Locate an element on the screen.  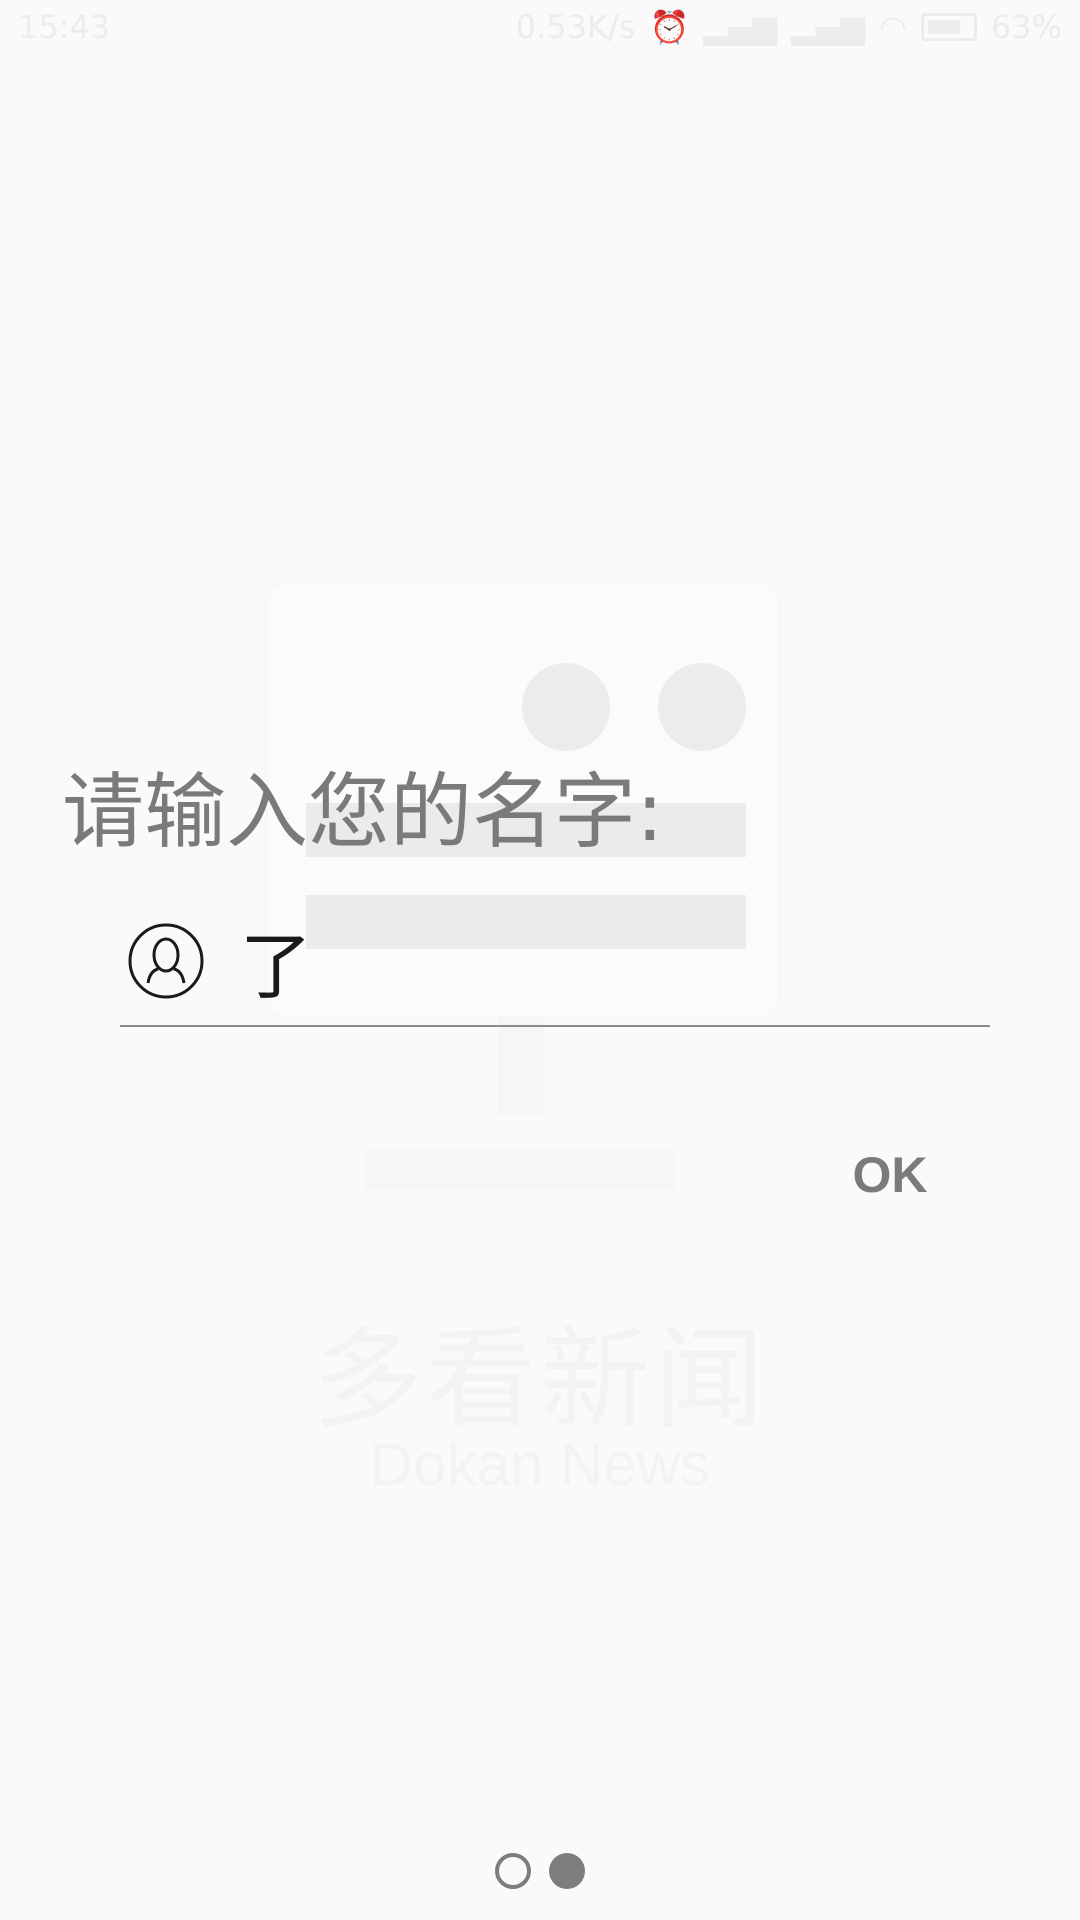
user-icon is located at coordinates (166, 961).